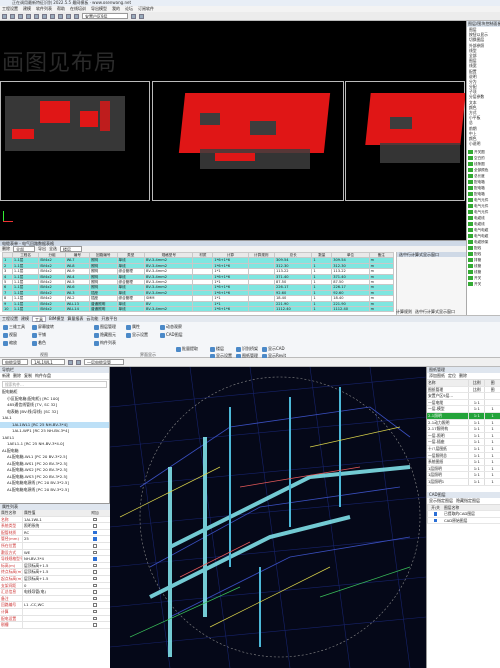 The height and width of the screenshot is (668, 500). I want to click on property-value: 1AL1WL1, so click(56, 519).